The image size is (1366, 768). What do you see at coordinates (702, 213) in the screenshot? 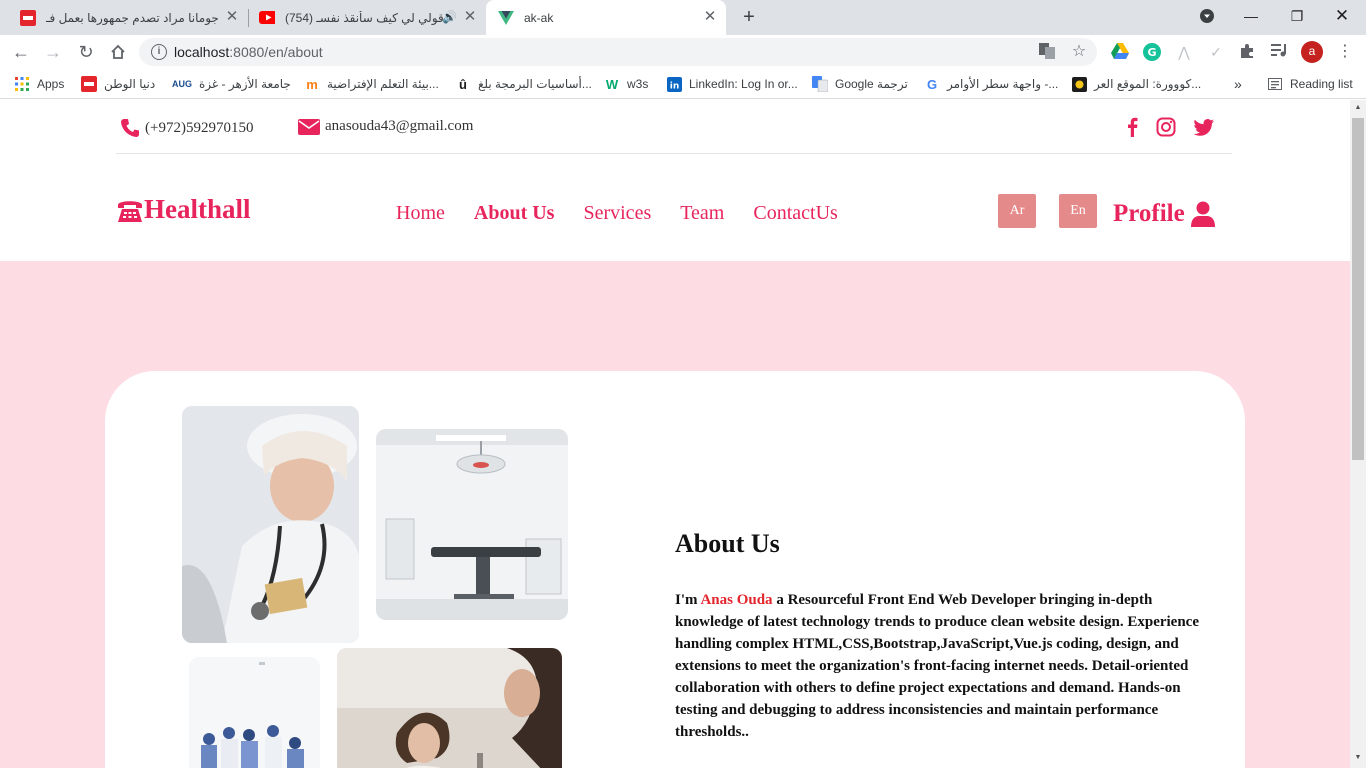
I see `nav-team: Team` at bounding box center [702, 213].